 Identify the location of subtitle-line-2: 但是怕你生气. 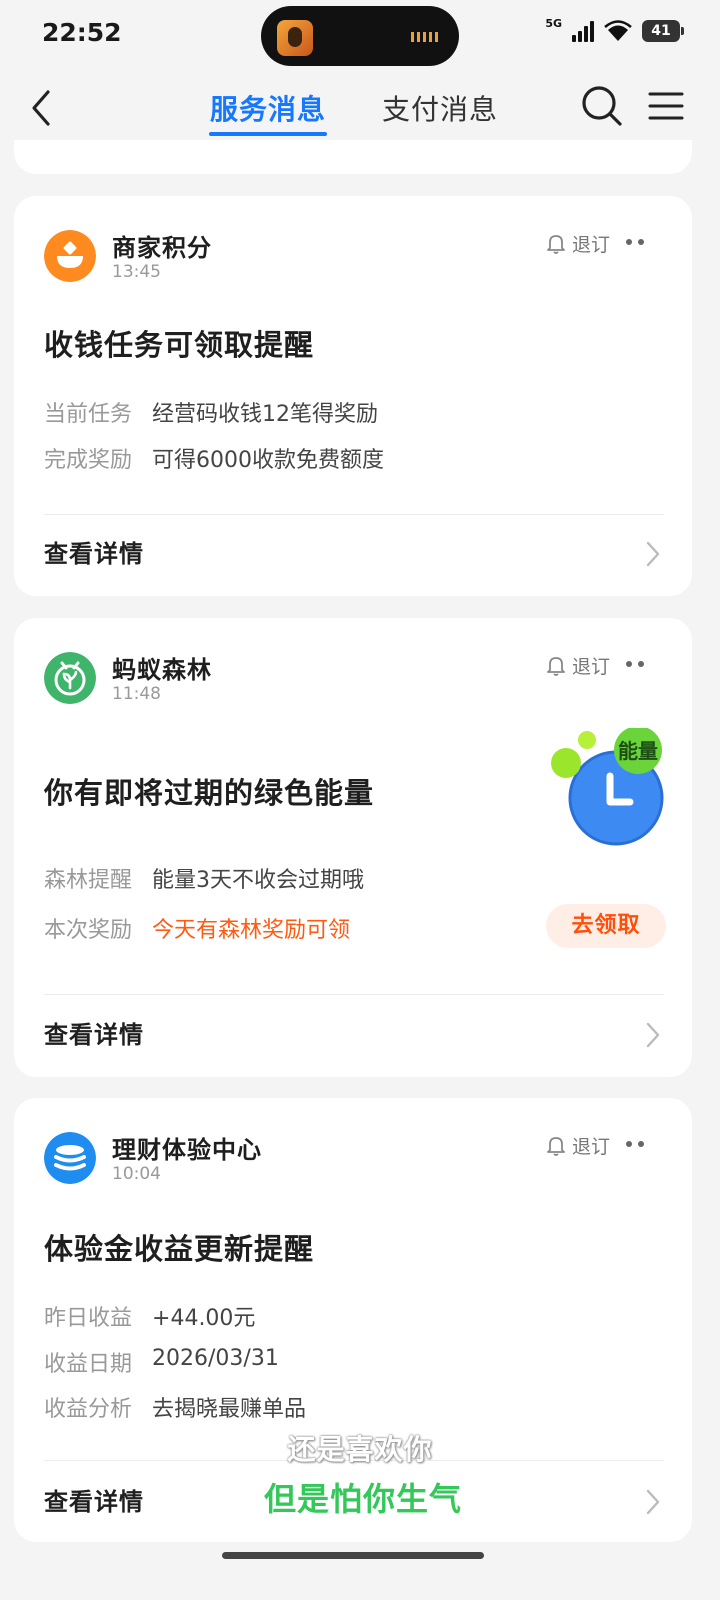
(362, 1499).